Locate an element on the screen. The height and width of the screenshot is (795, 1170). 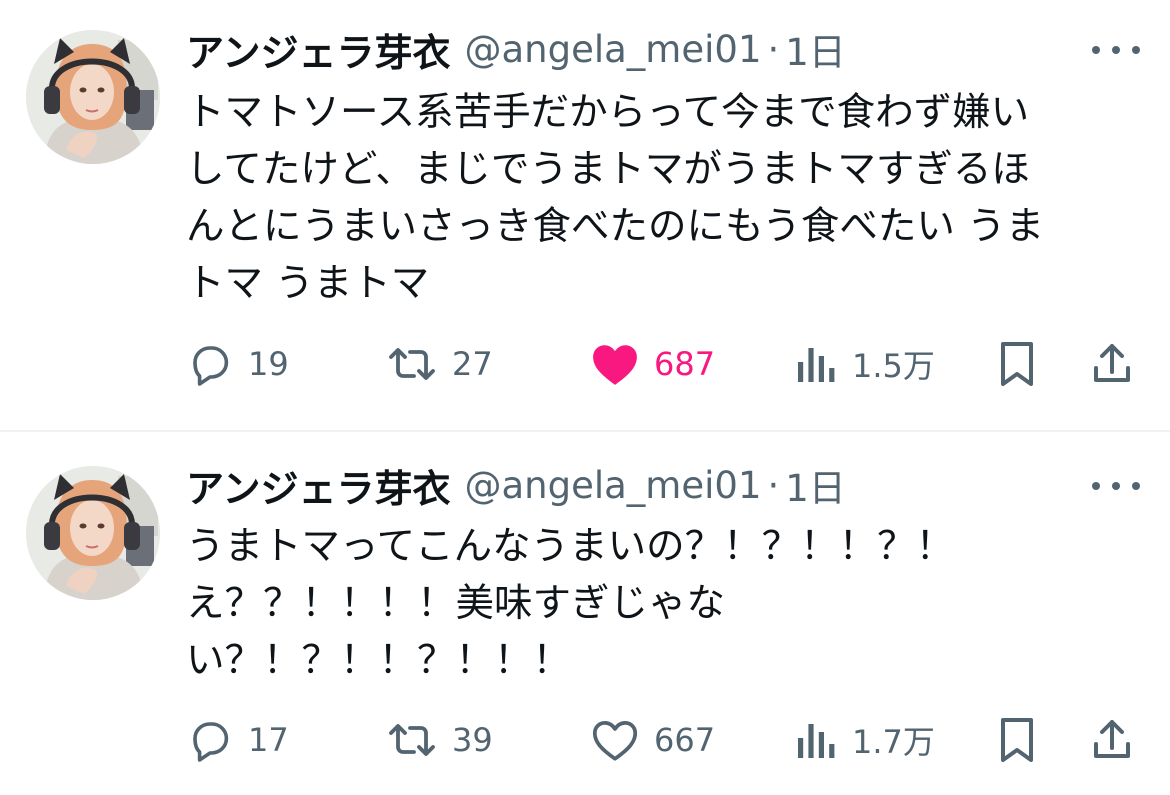
like-button: 667 is located at coordinates (652, 740).